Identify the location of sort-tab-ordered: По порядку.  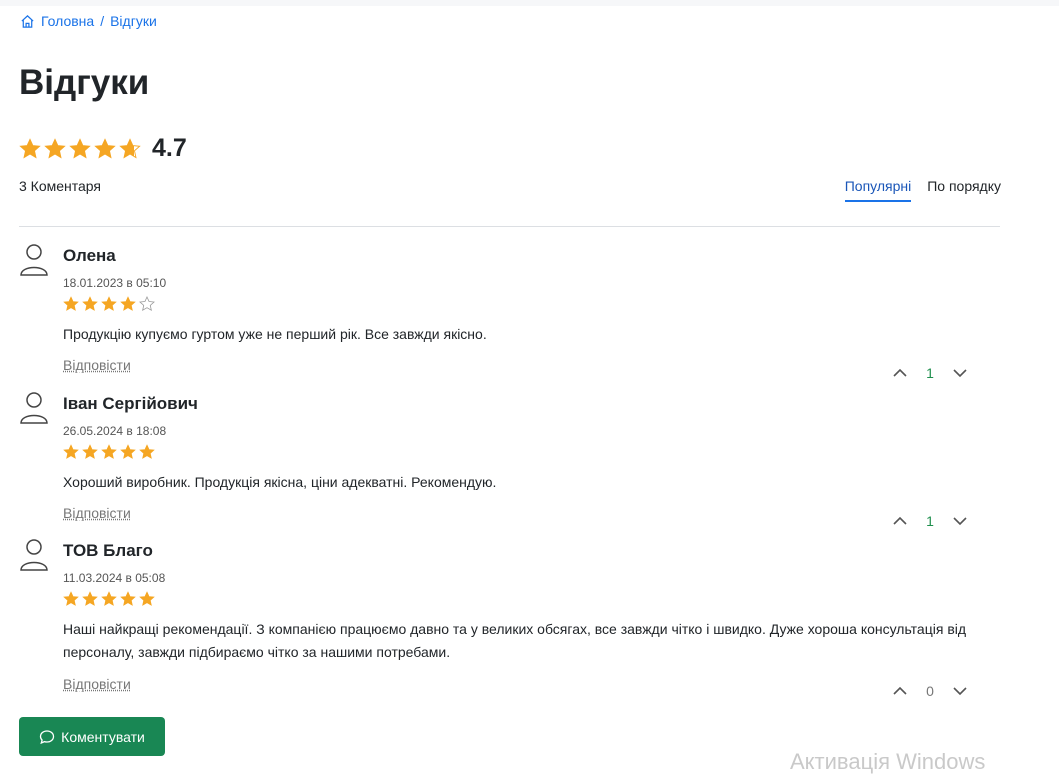
(964, 190).